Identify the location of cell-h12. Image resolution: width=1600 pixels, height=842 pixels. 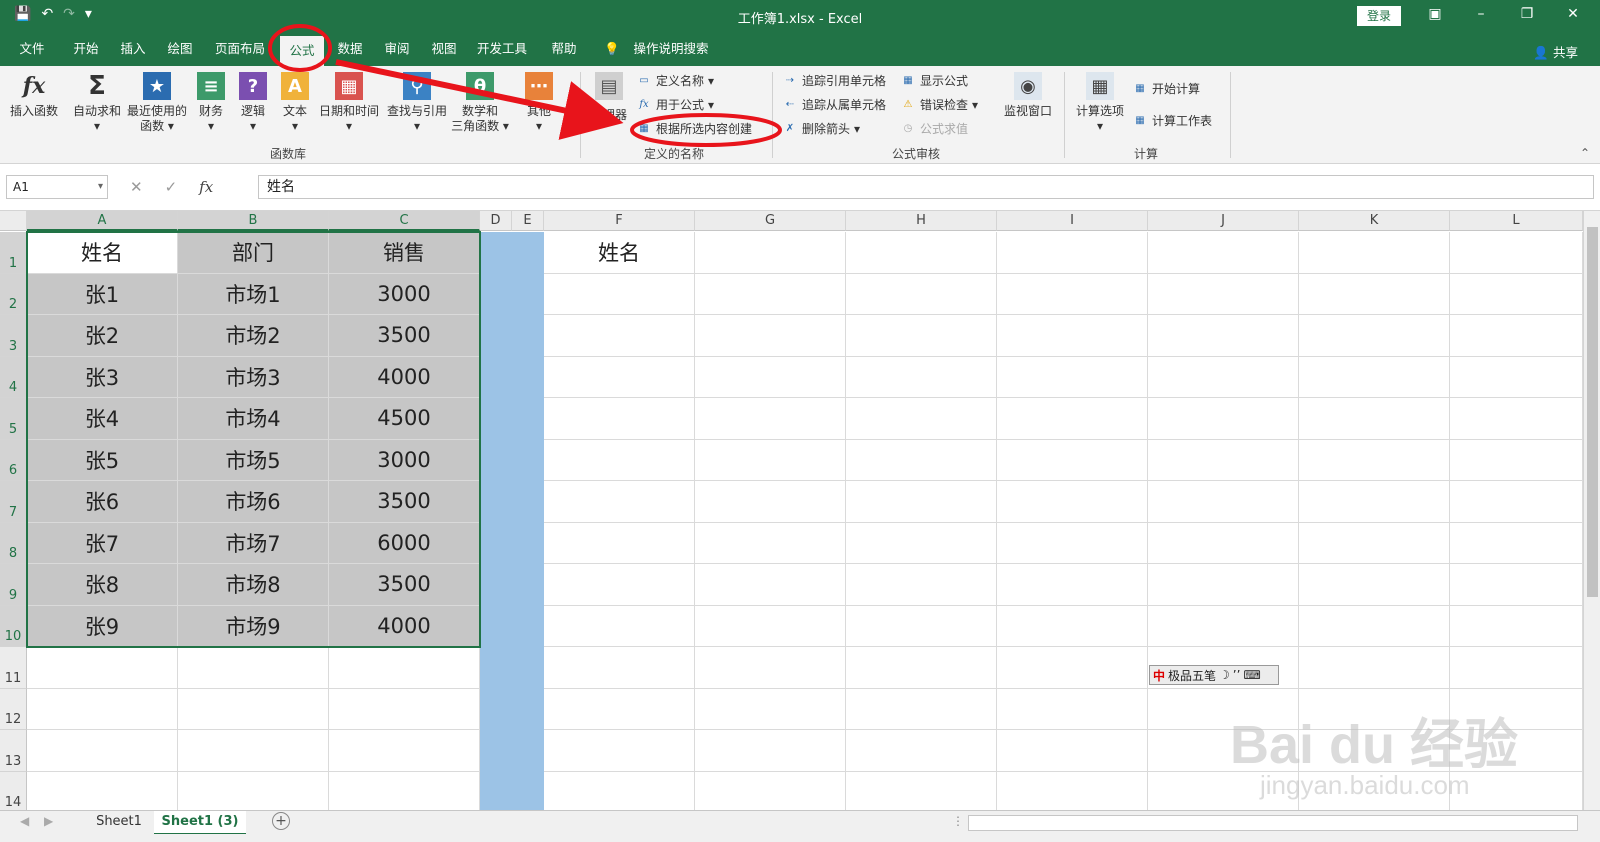
(921, 709).